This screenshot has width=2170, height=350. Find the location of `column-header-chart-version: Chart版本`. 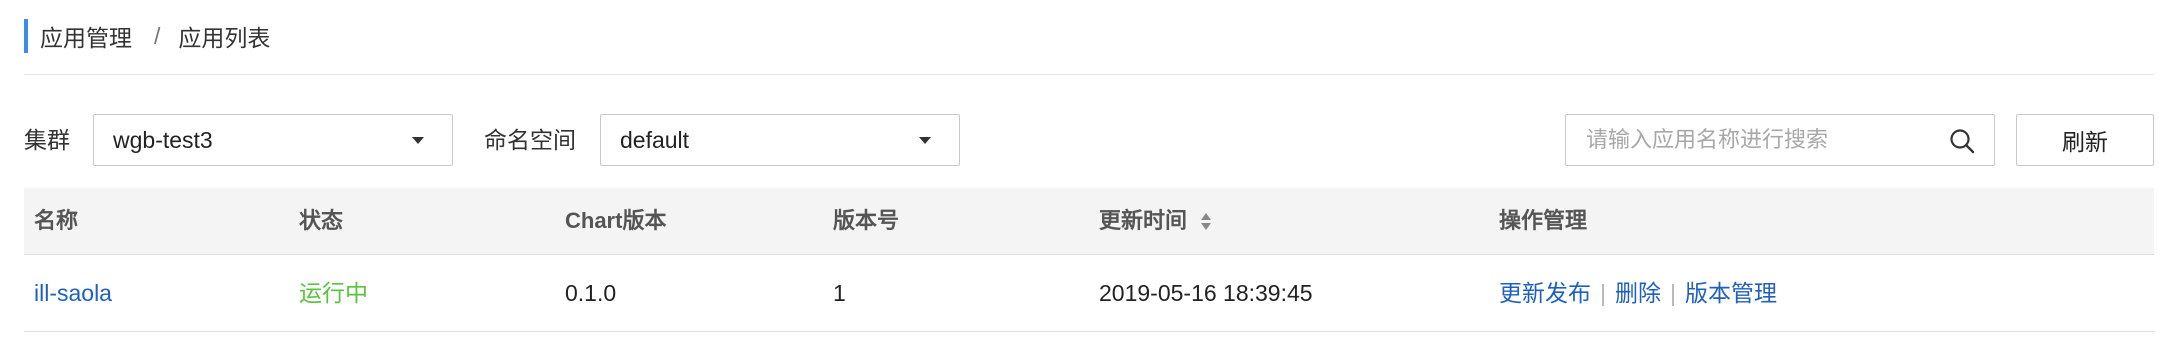

column-header-chart-version: Chart版本 is located at coordinates (616, 220).